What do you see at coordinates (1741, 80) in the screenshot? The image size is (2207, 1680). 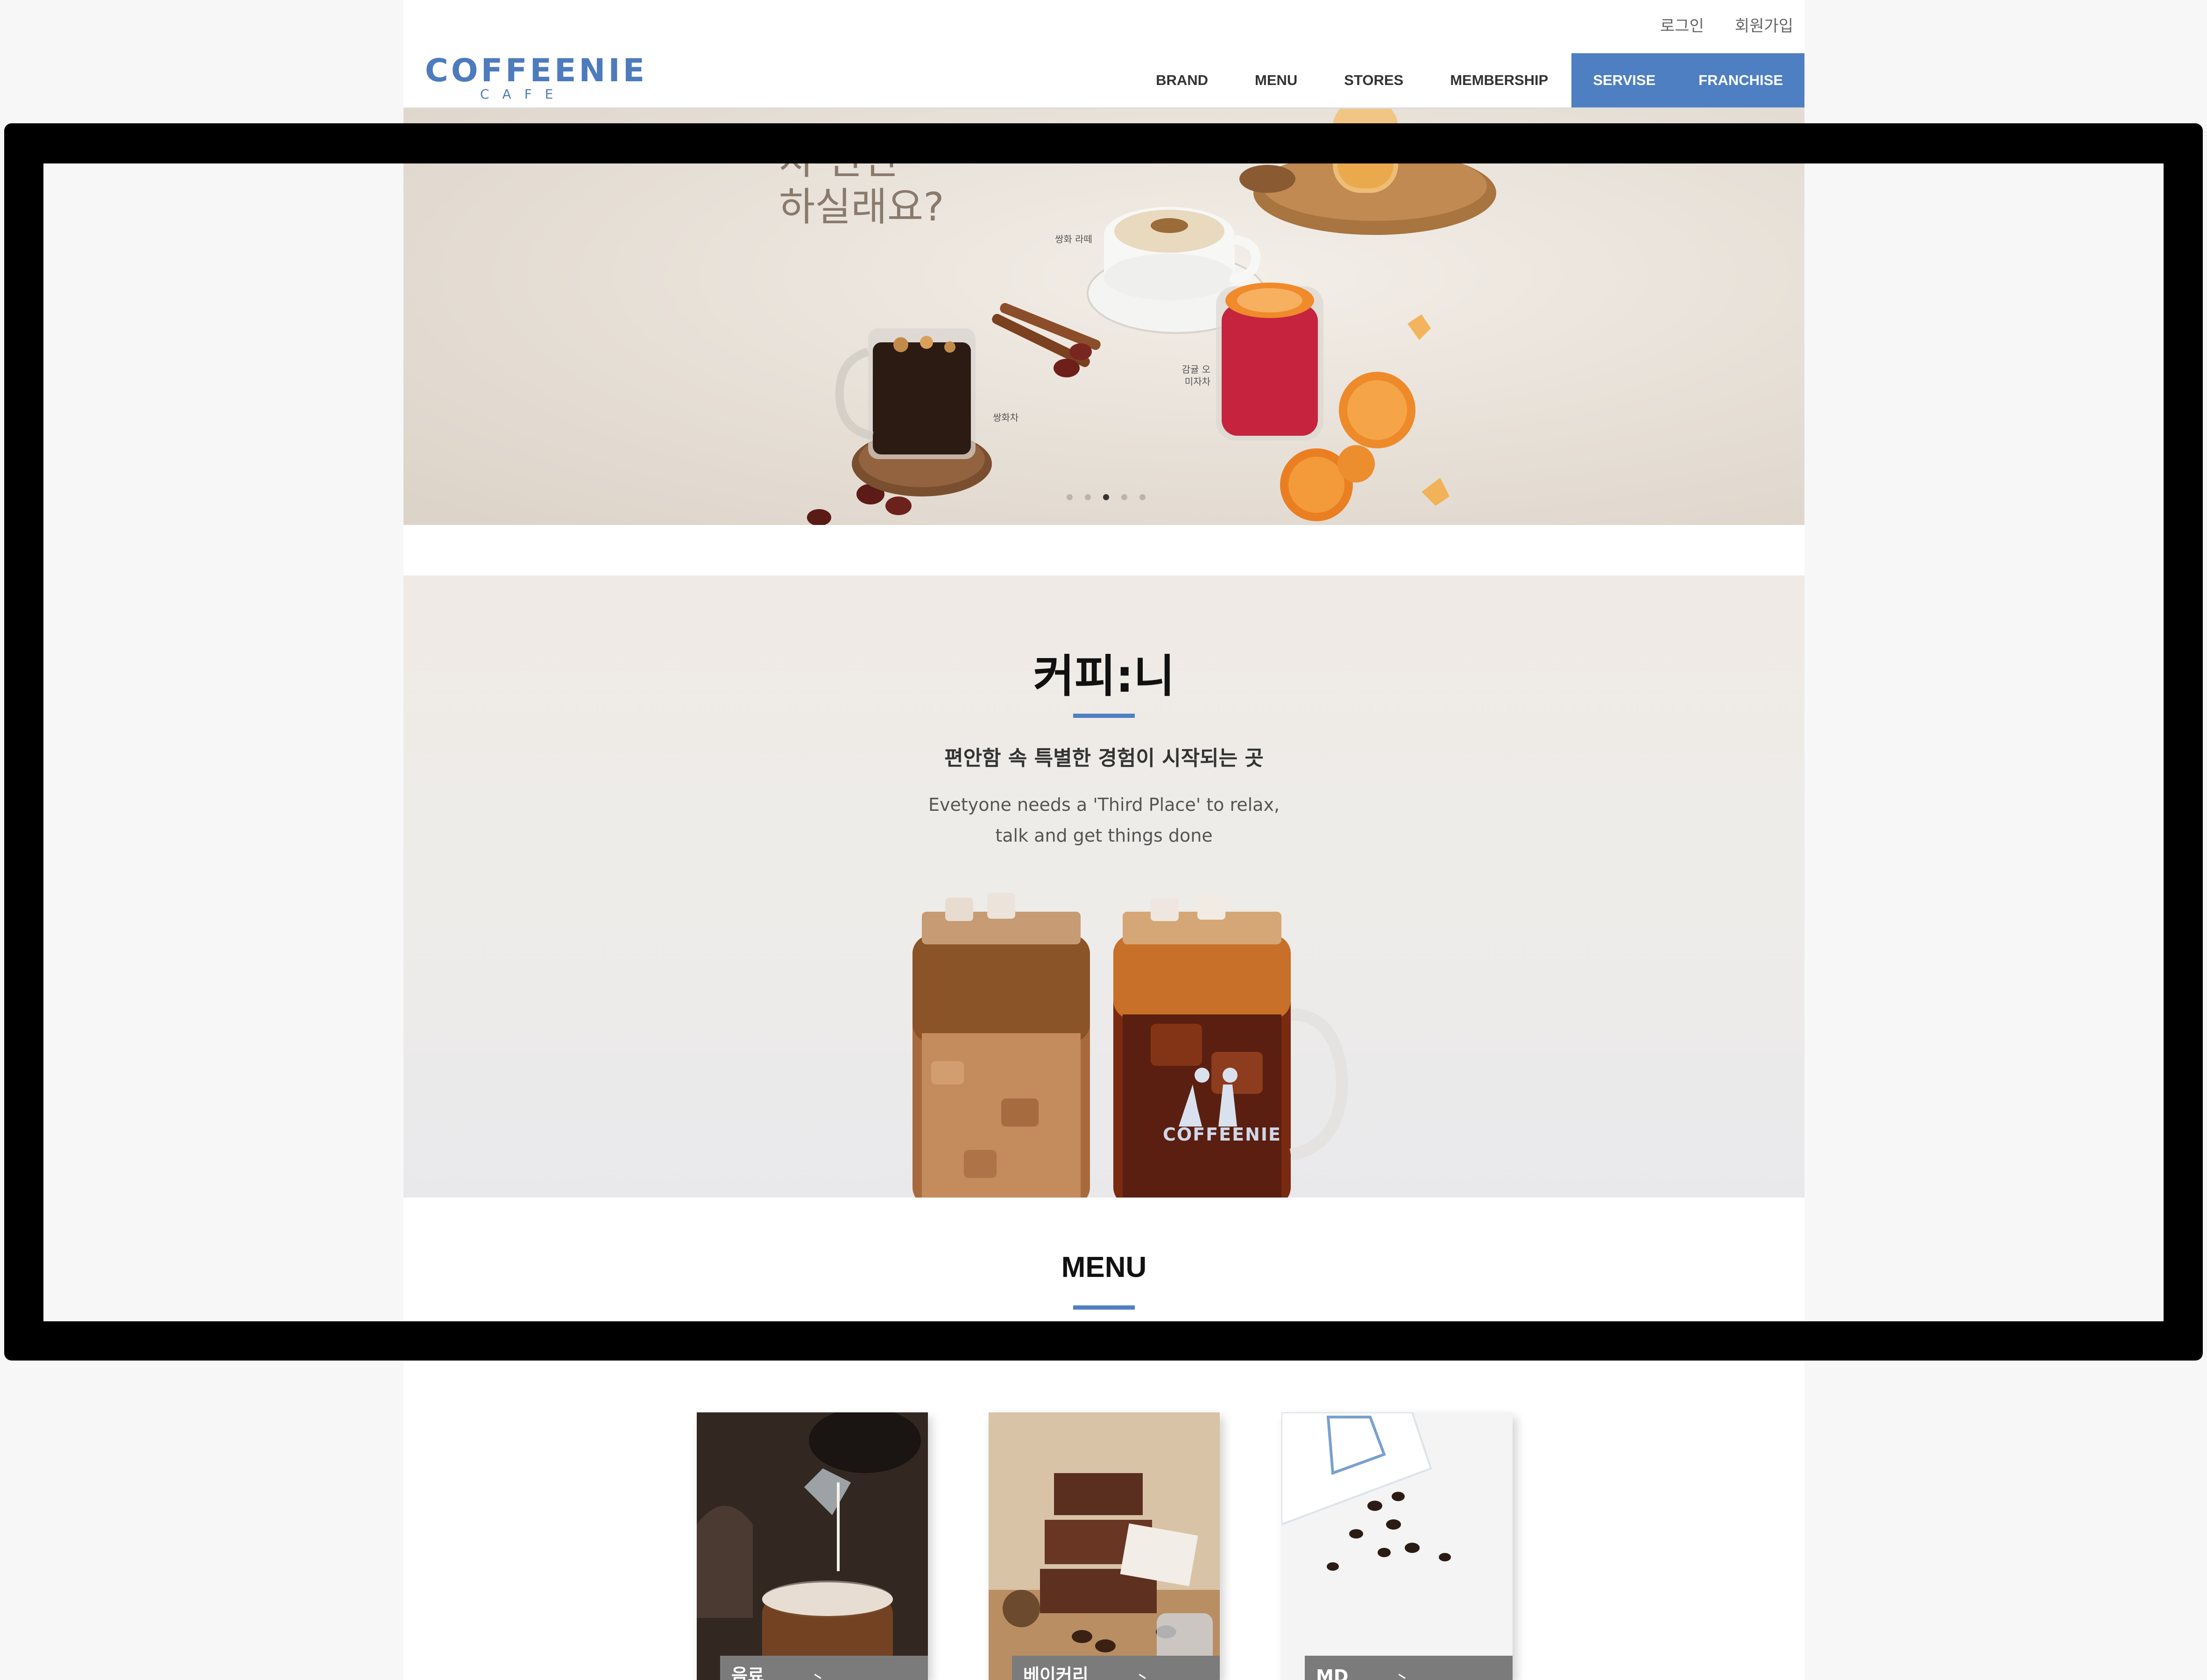 I see `nav-franchise: FRANCHISE` at bounding box center [1741, 80].